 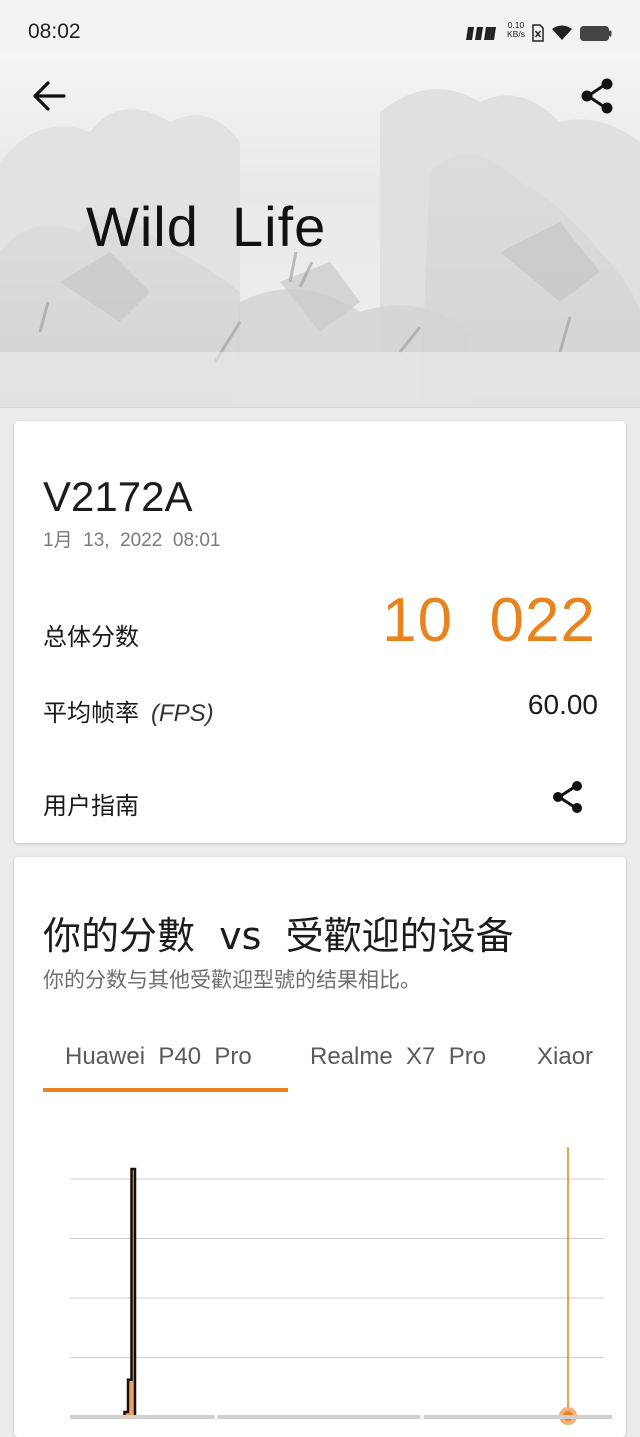 I want to click on signal-icon, so click(x=481, y=33).